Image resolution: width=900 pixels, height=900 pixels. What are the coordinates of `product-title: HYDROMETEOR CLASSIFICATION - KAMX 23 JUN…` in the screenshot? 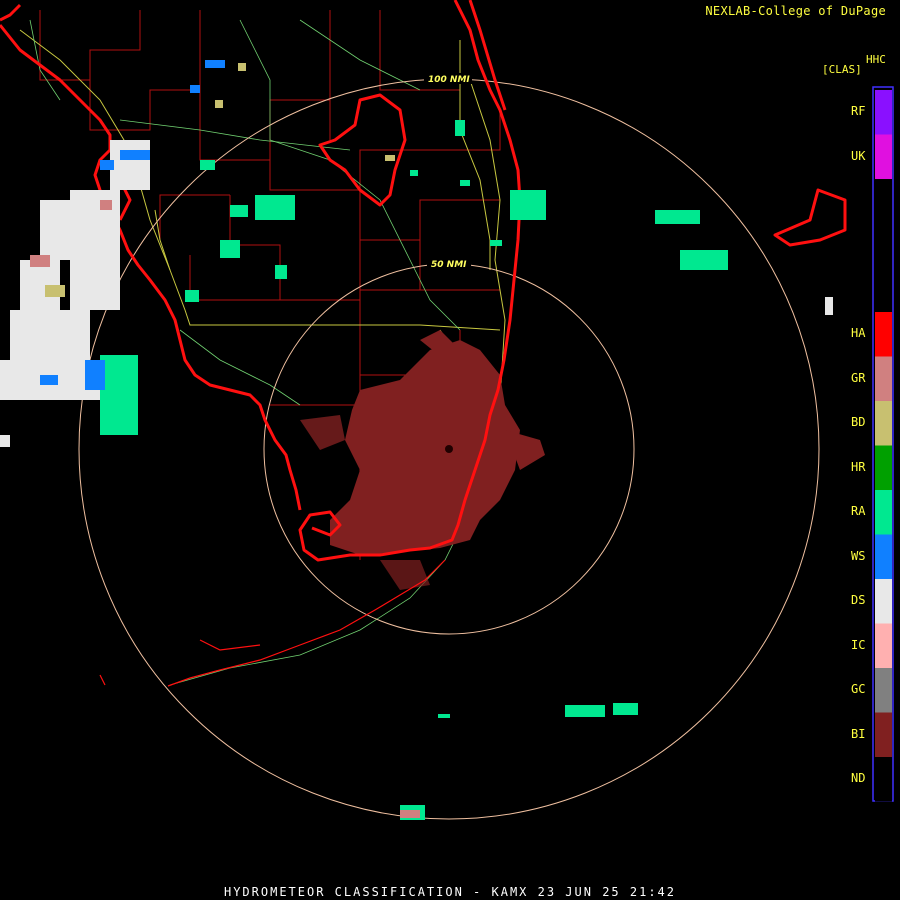 It's located at (449, 892).